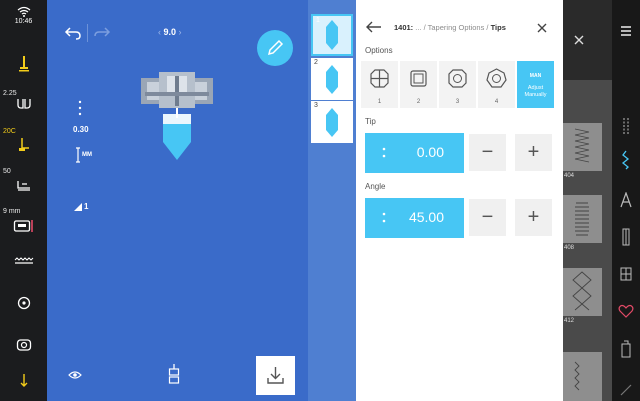  Describe the element at coordinates (418, 102) in the screenshot. I see `taper-option-number: 2` at that location.